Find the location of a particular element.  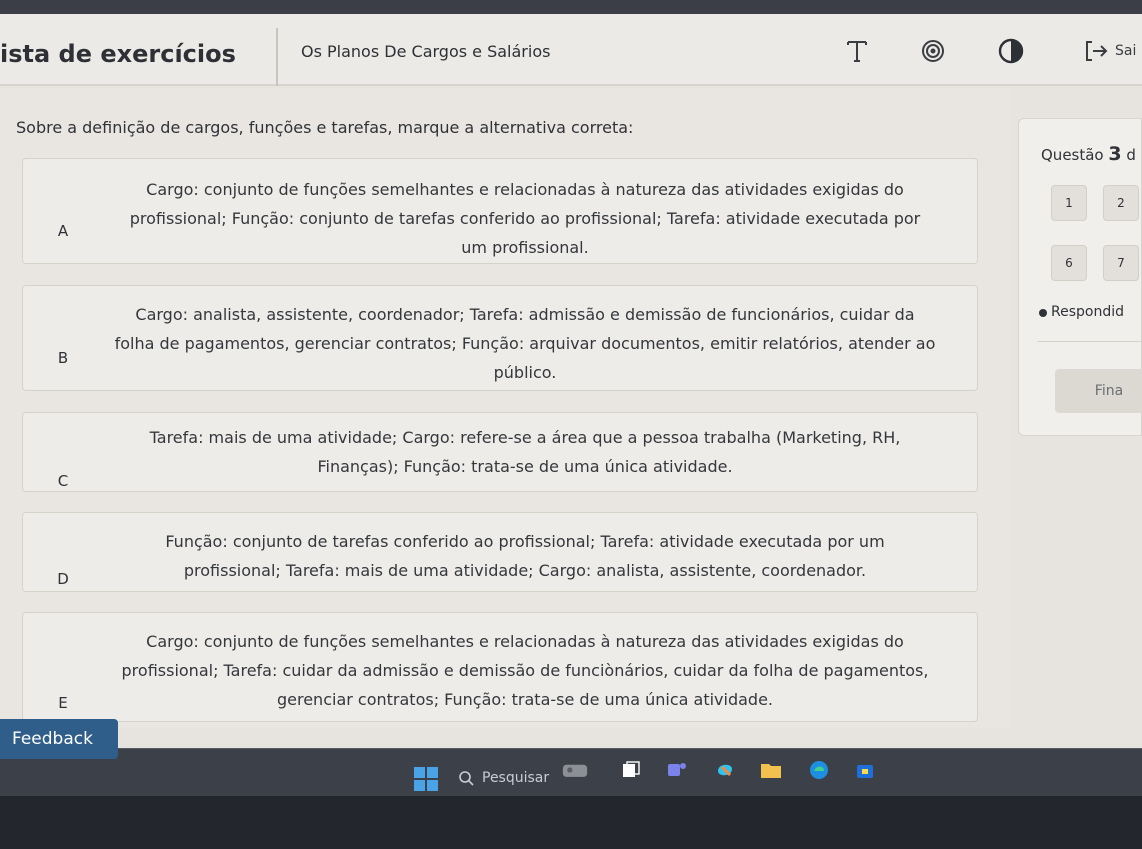

option-line: um profissional. is located at coordinates (525, 247).